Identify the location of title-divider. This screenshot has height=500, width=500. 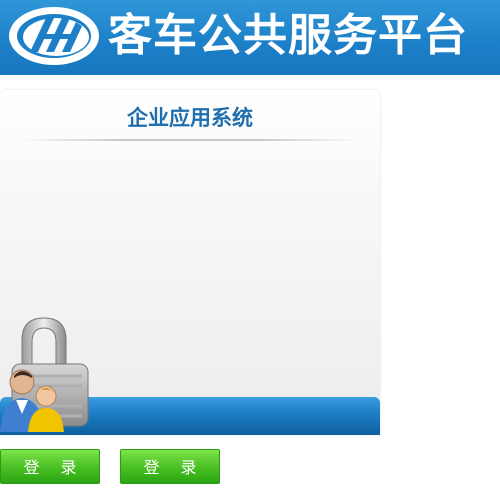
(190, 140).